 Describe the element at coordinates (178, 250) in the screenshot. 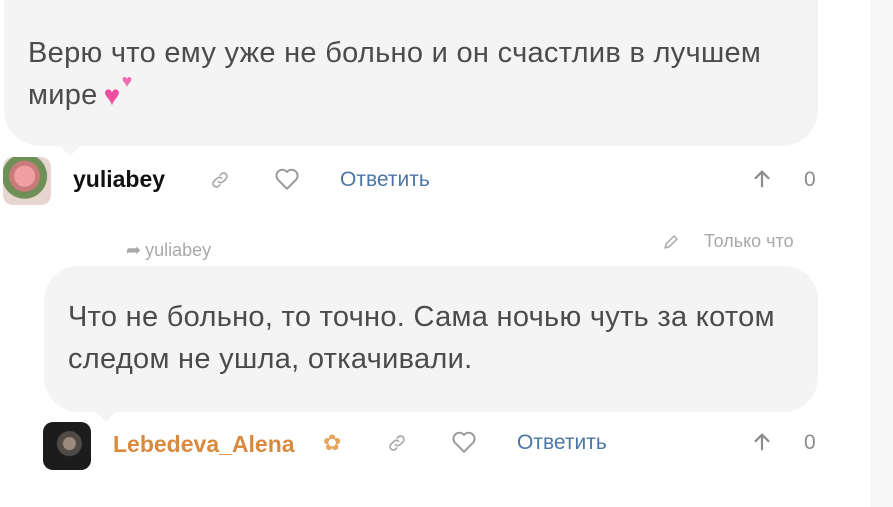

I see `reply-to-username: yuliabey` at that location.